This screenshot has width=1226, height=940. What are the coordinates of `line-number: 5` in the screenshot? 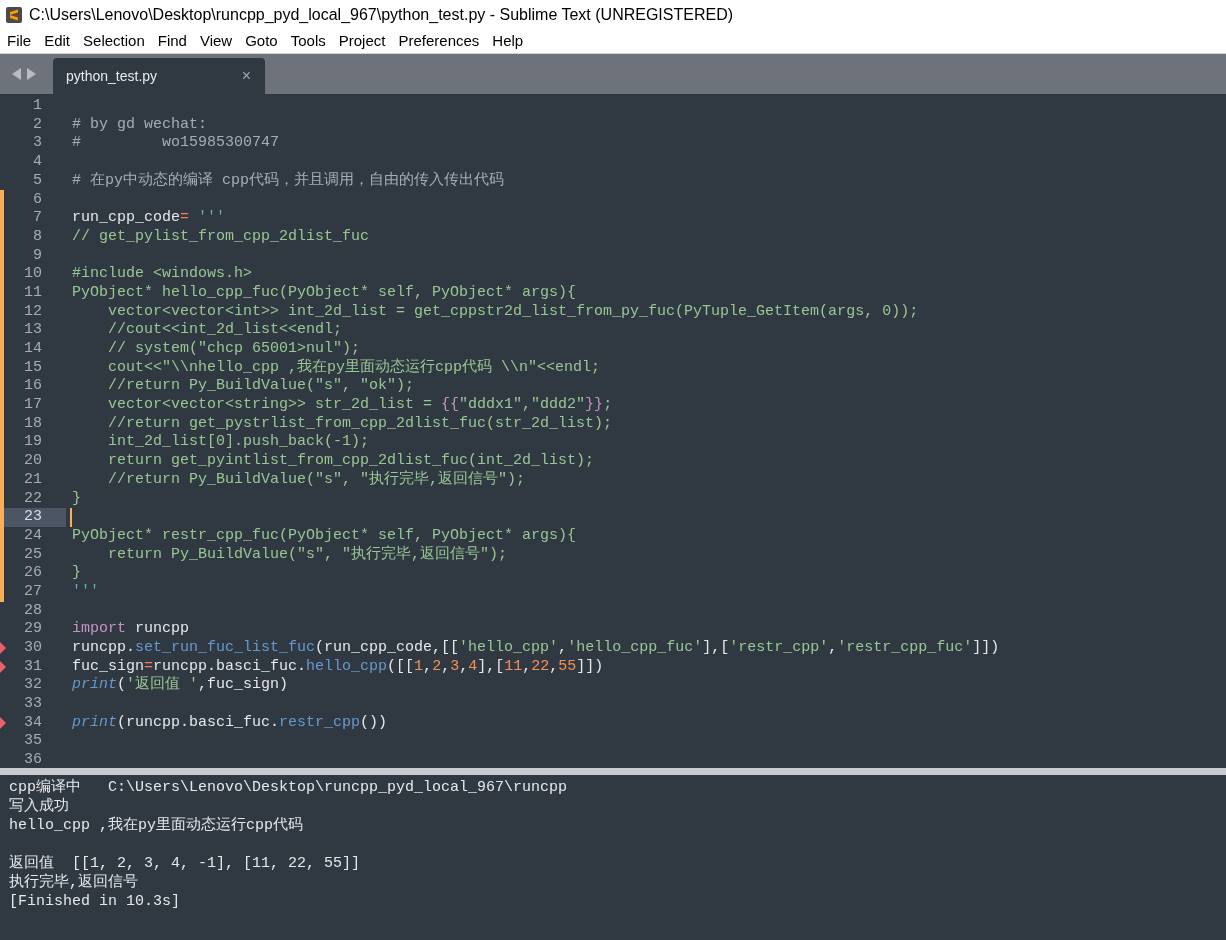 It's located at (37, 180).